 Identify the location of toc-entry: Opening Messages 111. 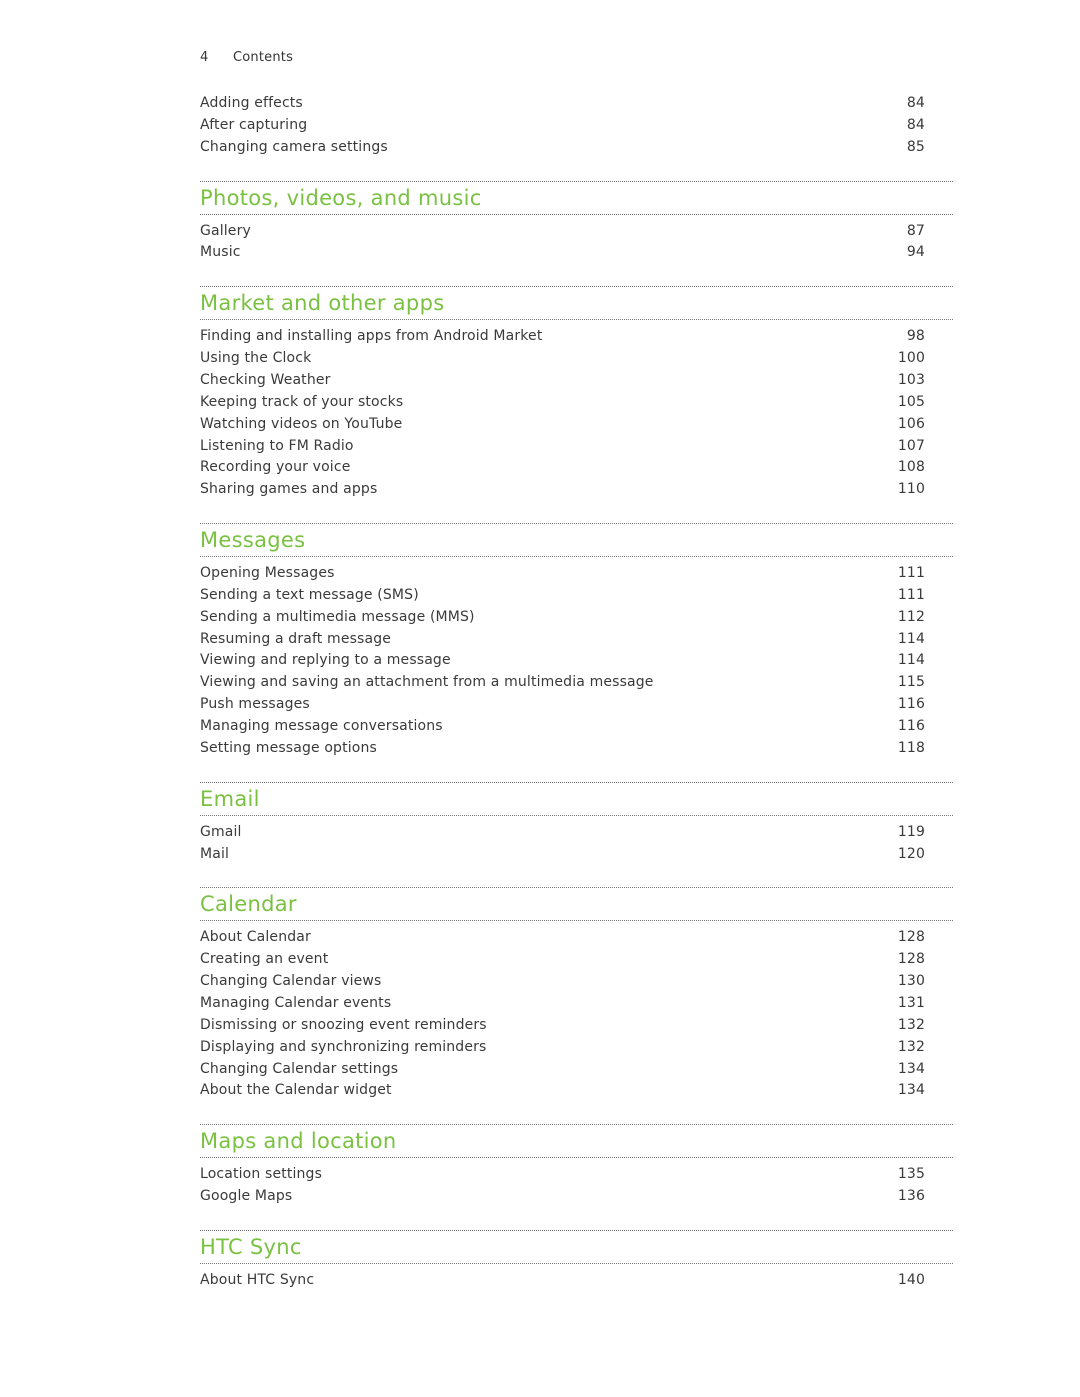
(562, 573).